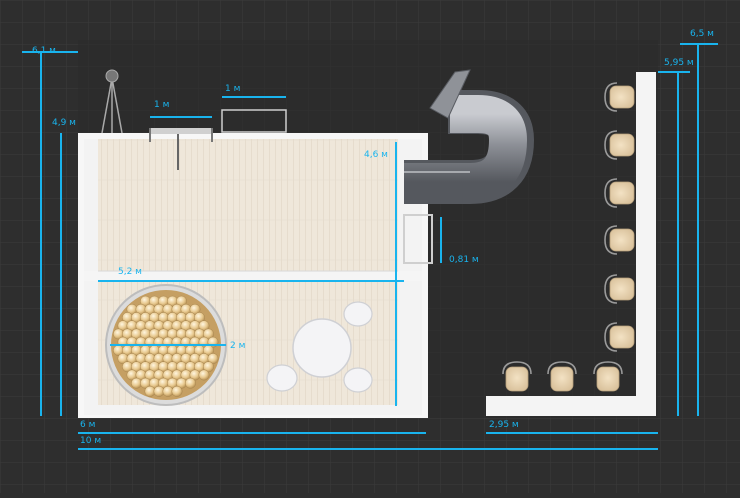 This screenshot has width=740, height=498. What do you see at coordinates (238, 346) in the screenshot?
I see `dim-label-pit: 2 м` at bounding box center [238, 346].